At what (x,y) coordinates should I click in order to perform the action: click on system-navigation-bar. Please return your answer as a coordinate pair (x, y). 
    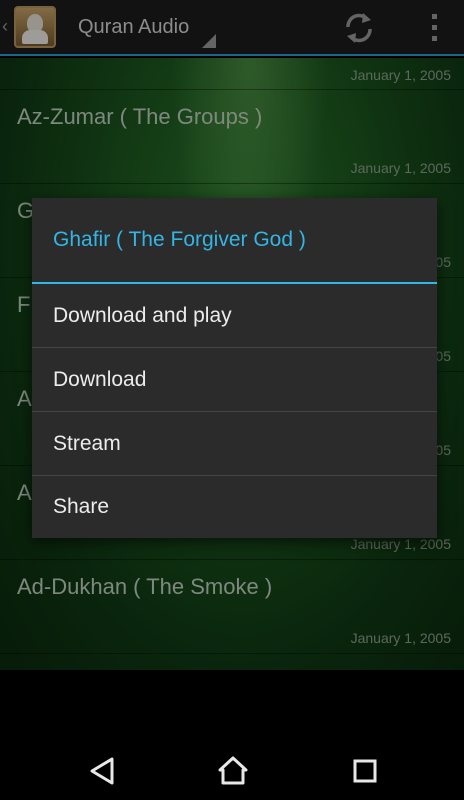
    Looking at the image, I should click on (232, 770).